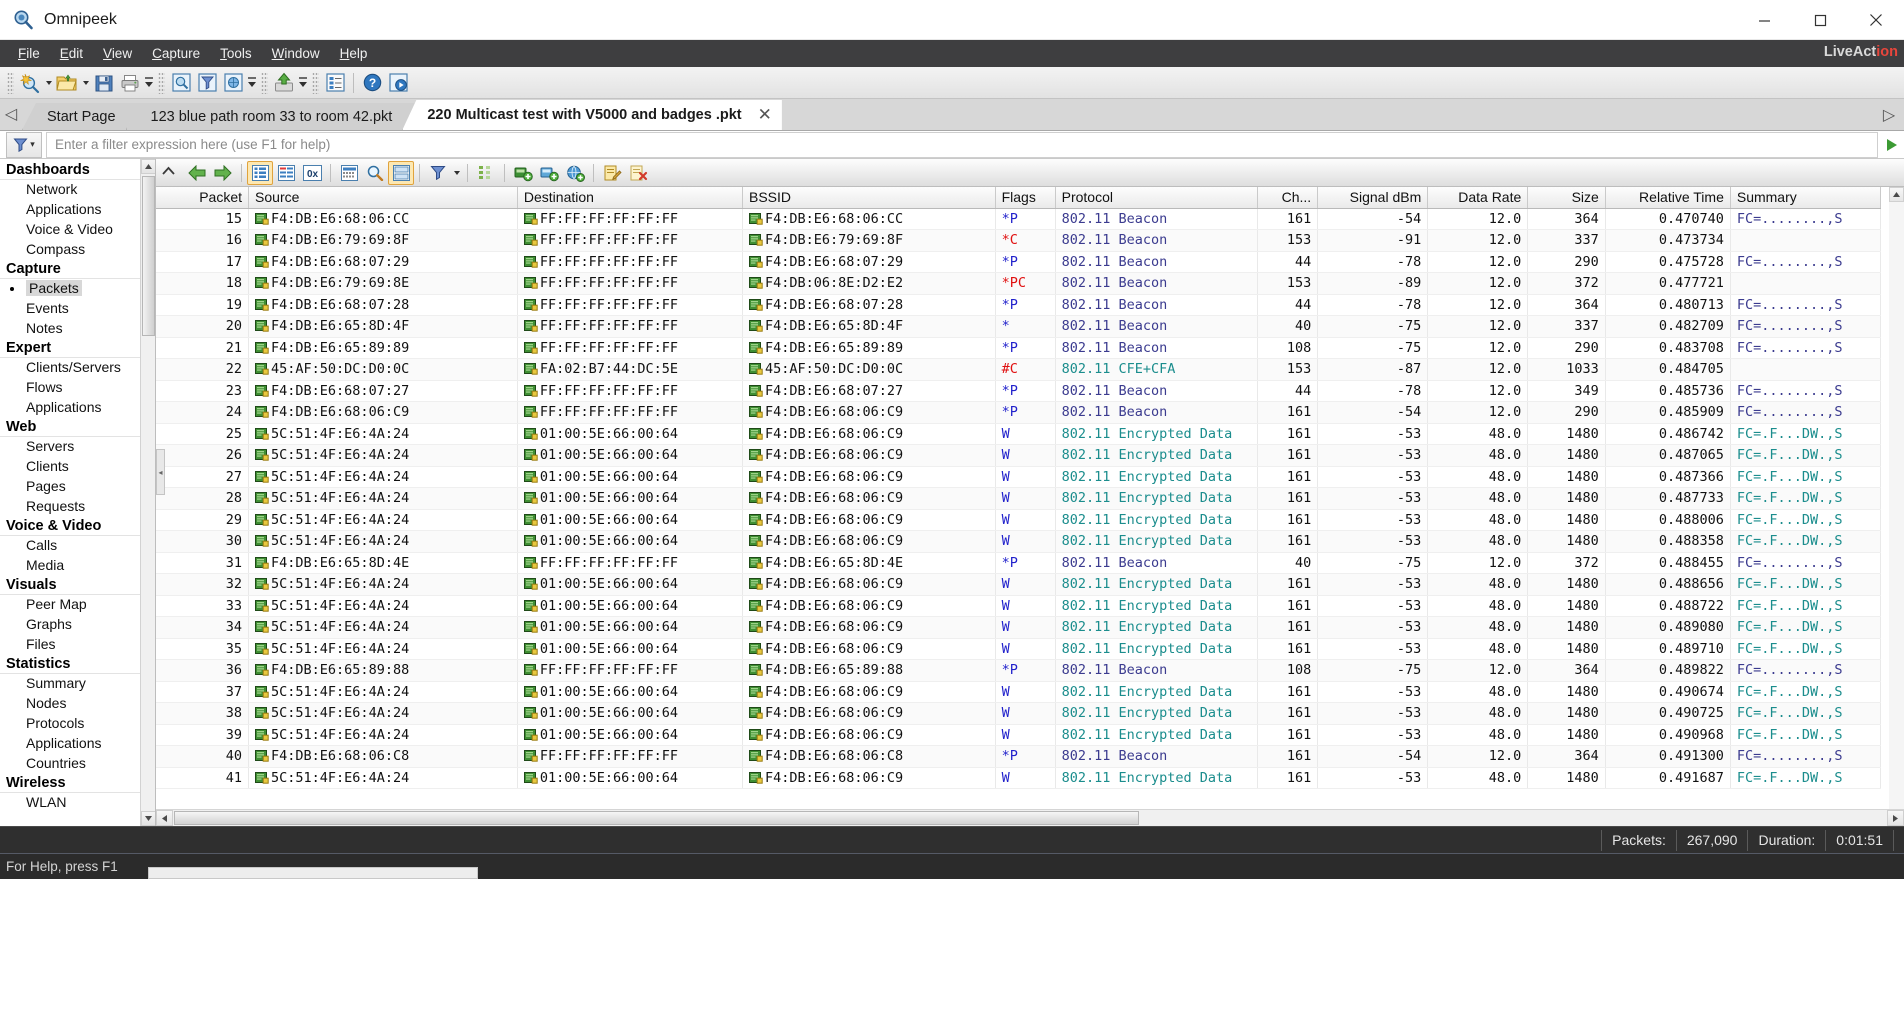  What do you see at coordinates (207, 83) in the screenshot?
I see `filters-icon` at bounding box center [207, 83].